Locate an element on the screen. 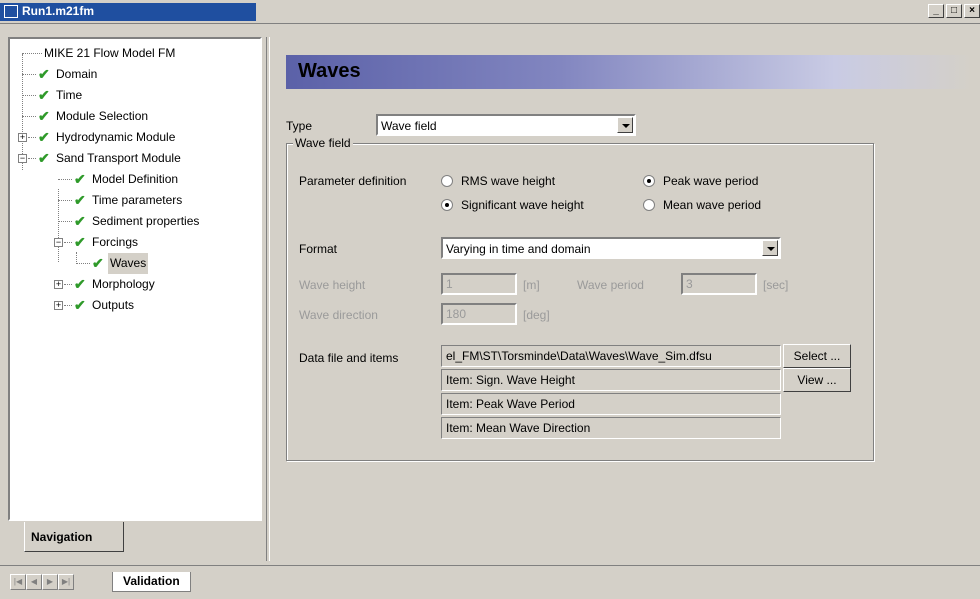 This screenshot has height=599, width=980. tree-item-label: Sand Transport Module is located at coordinates (118, 158).